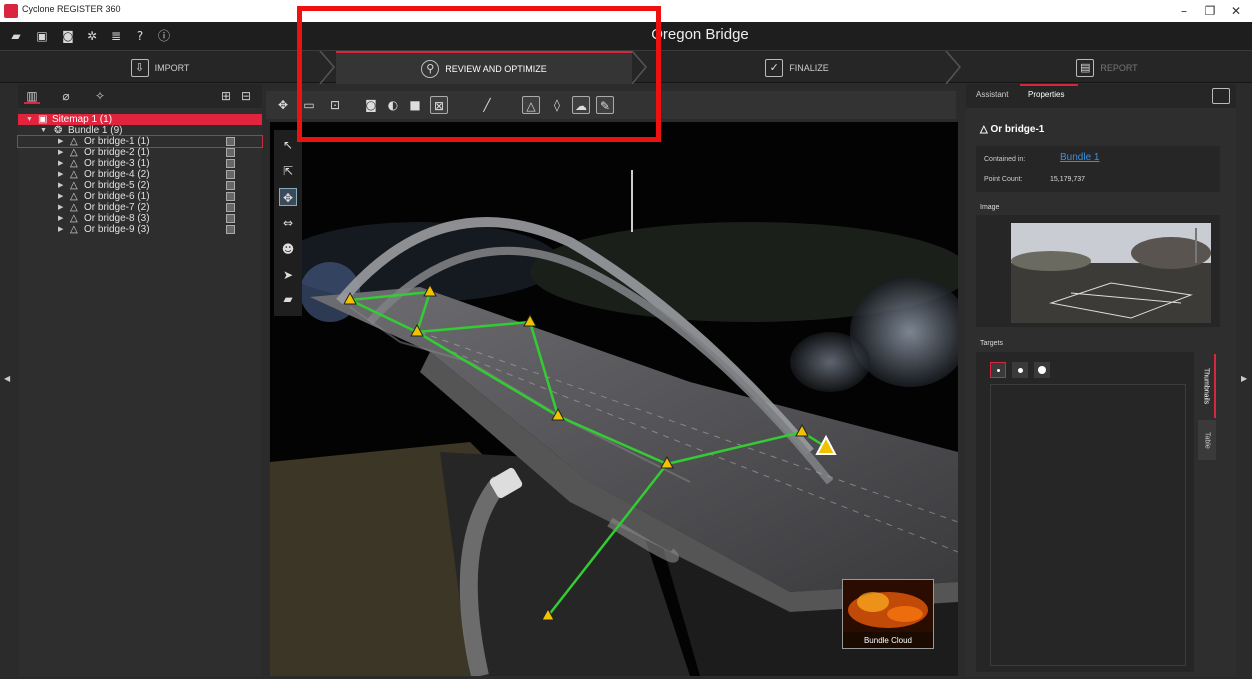 This screenshot has width=1252, height=679. I want to click on targets-section, so click(1085, 512).